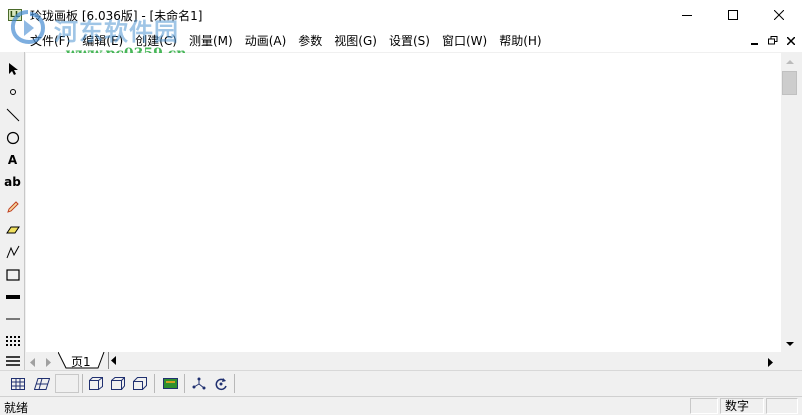 This screenshot has height=415, width=802. Describe the element at coordinates (355, 41) in the screenshot. I see `menu-view: 视图(G)` at that location.